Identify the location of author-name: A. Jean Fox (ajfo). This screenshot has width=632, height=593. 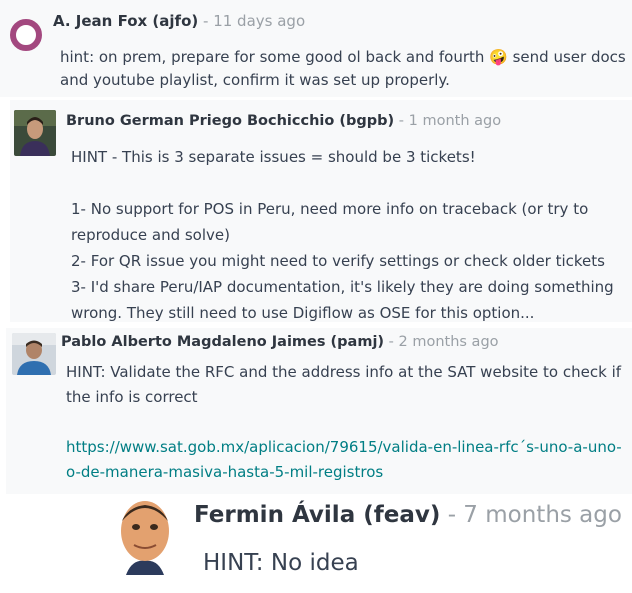
(125, 21).